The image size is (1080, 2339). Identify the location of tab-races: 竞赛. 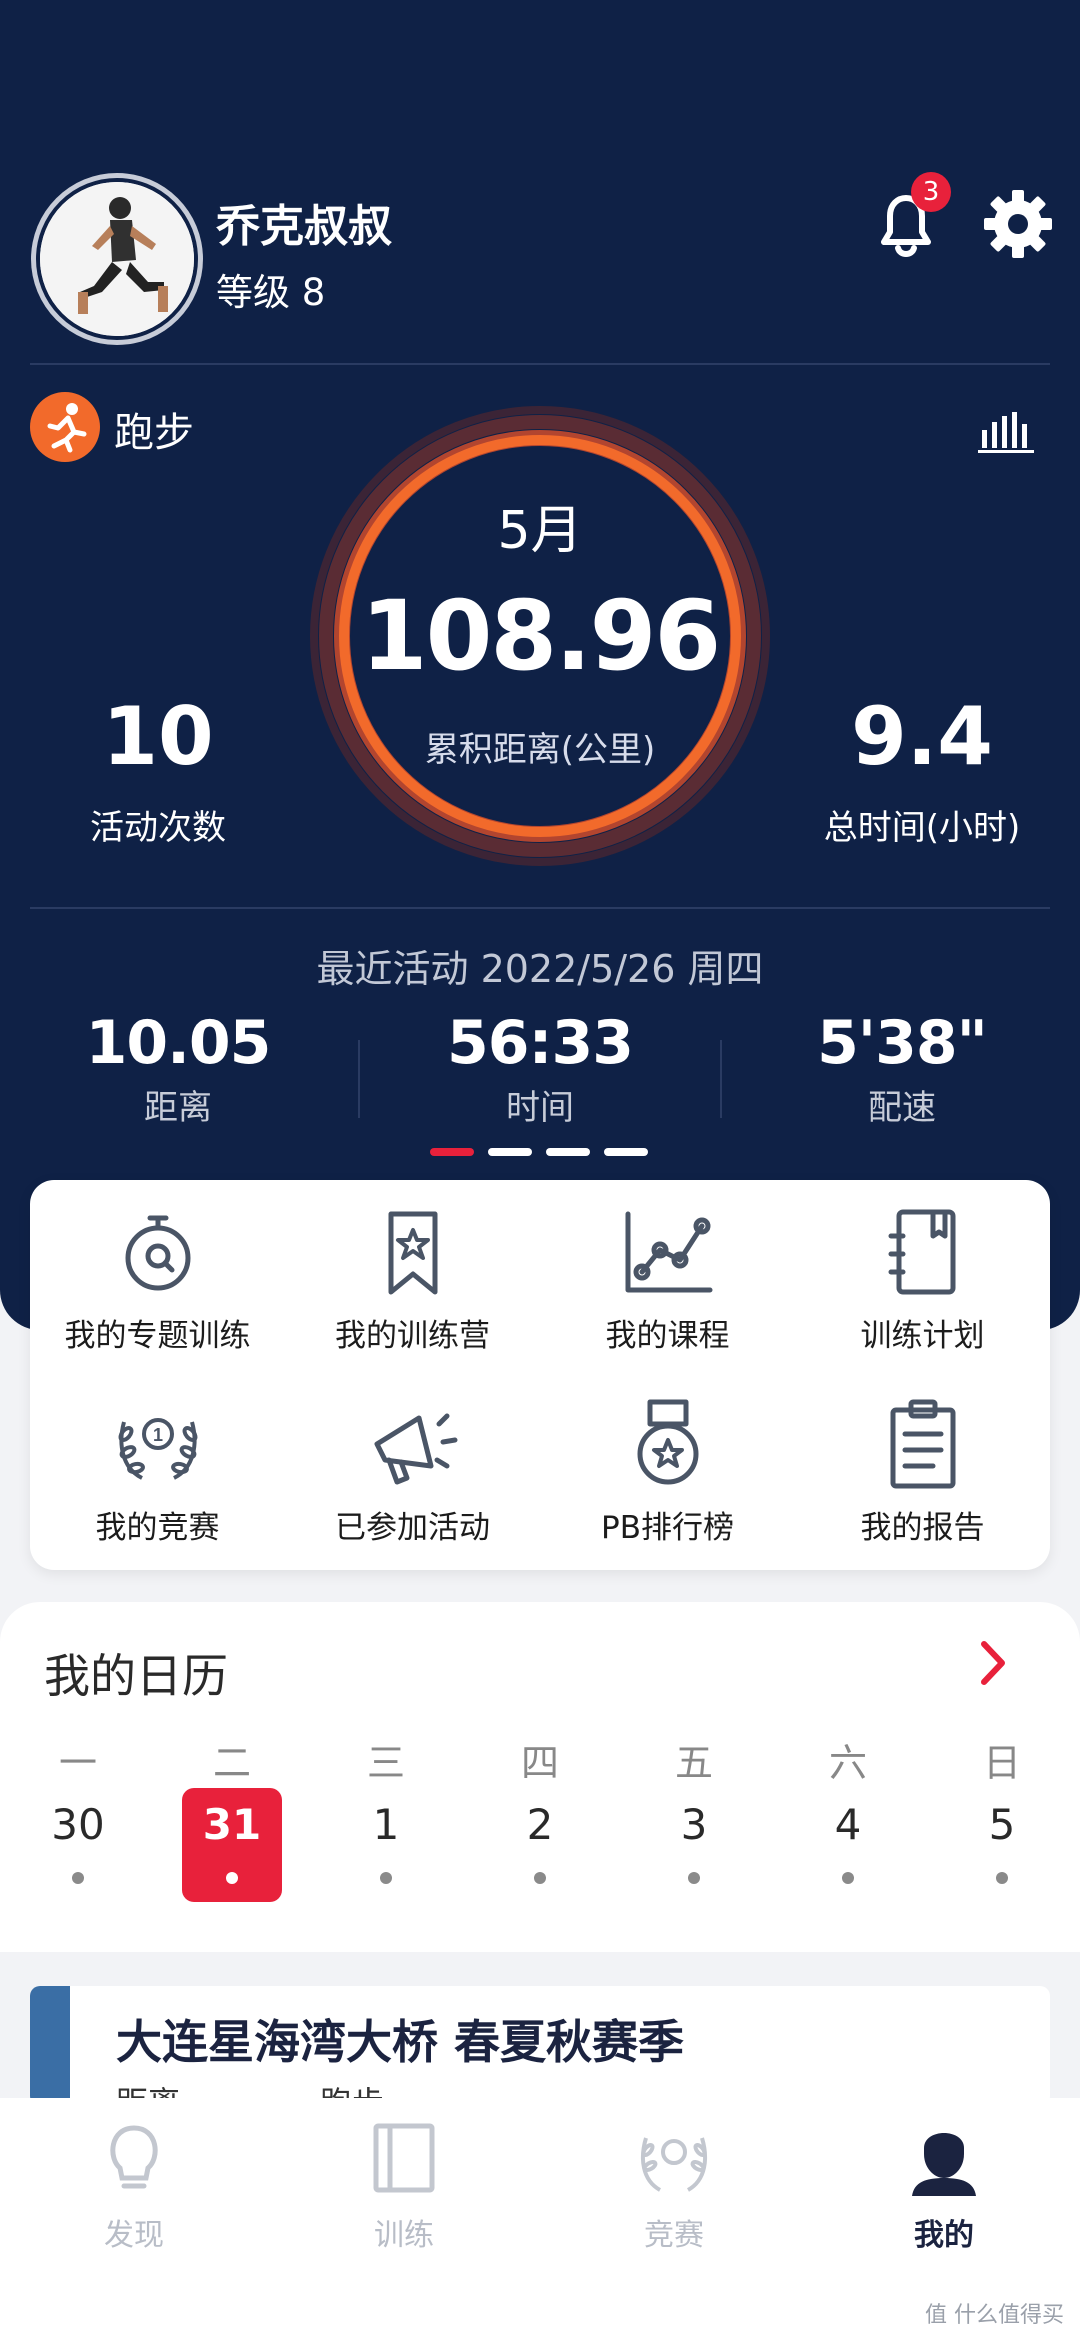
(674, 2190).